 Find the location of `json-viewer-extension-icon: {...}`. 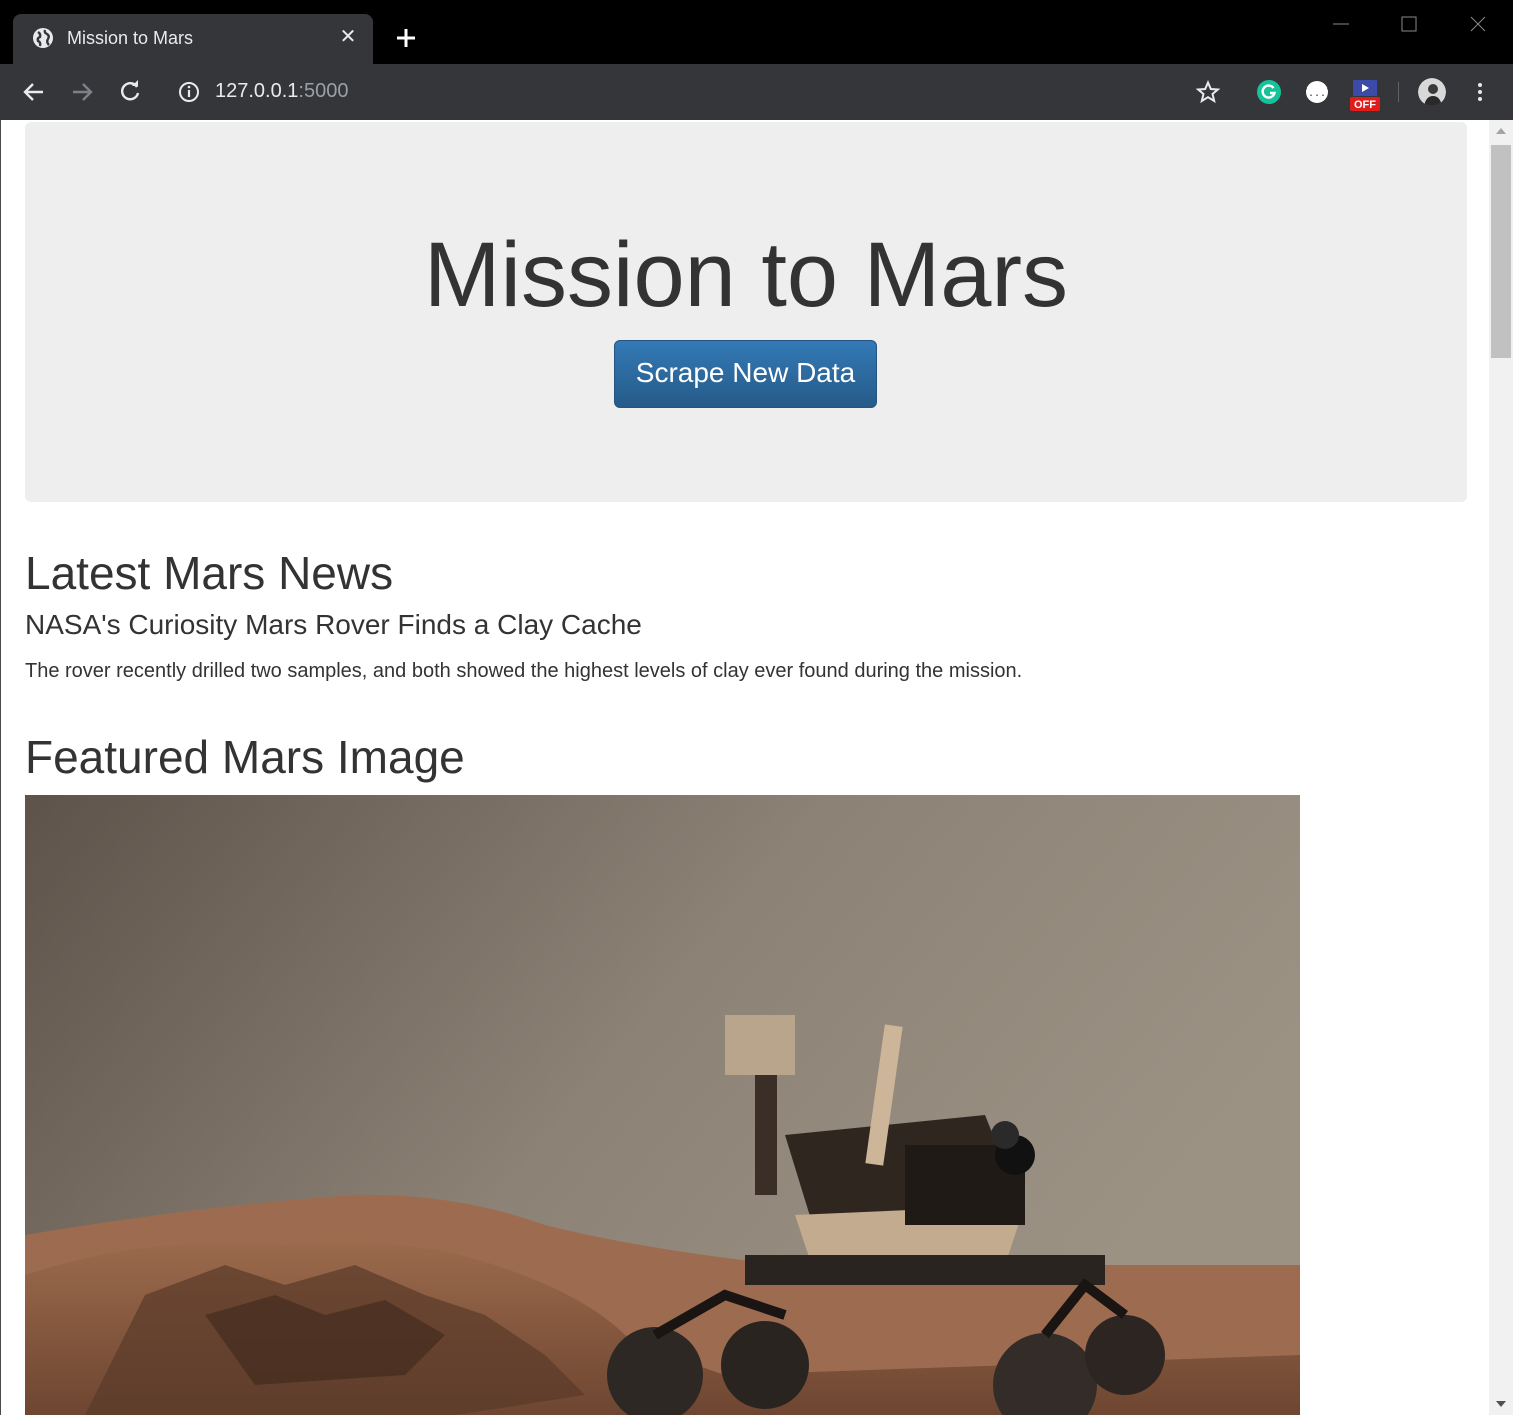

json-viewer-extension-icon: {...} is located at coordinates (1317, 92).